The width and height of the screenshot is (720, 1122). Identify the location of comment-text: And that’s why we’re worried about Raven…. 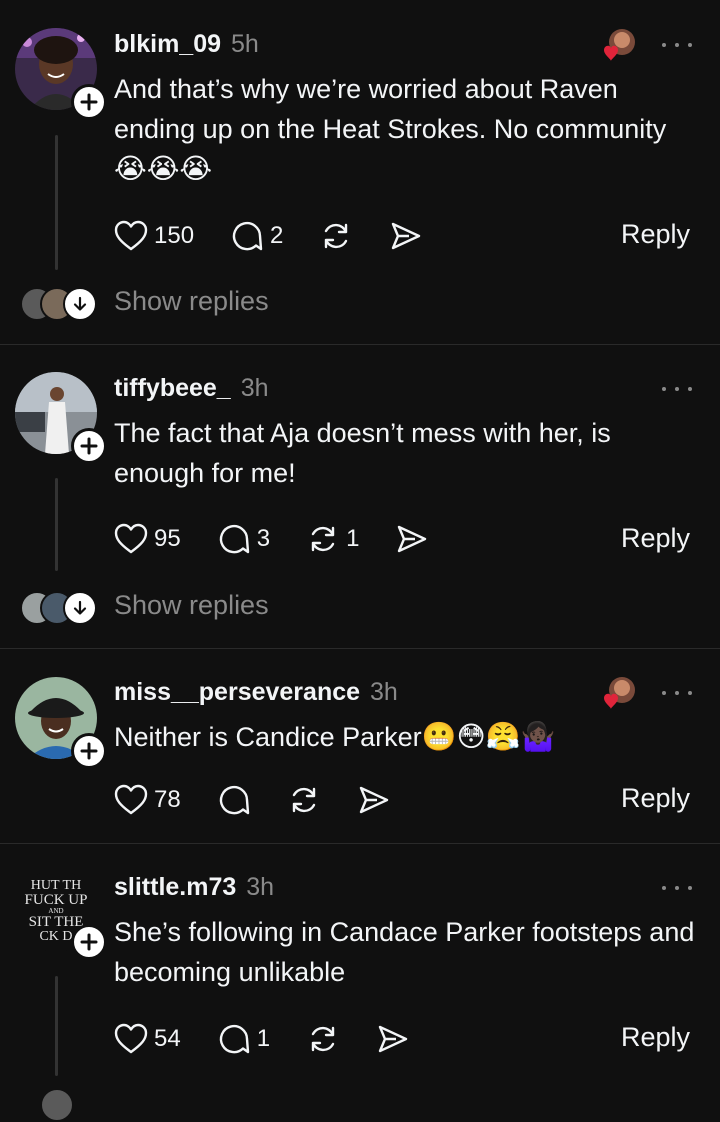
(390, 109).